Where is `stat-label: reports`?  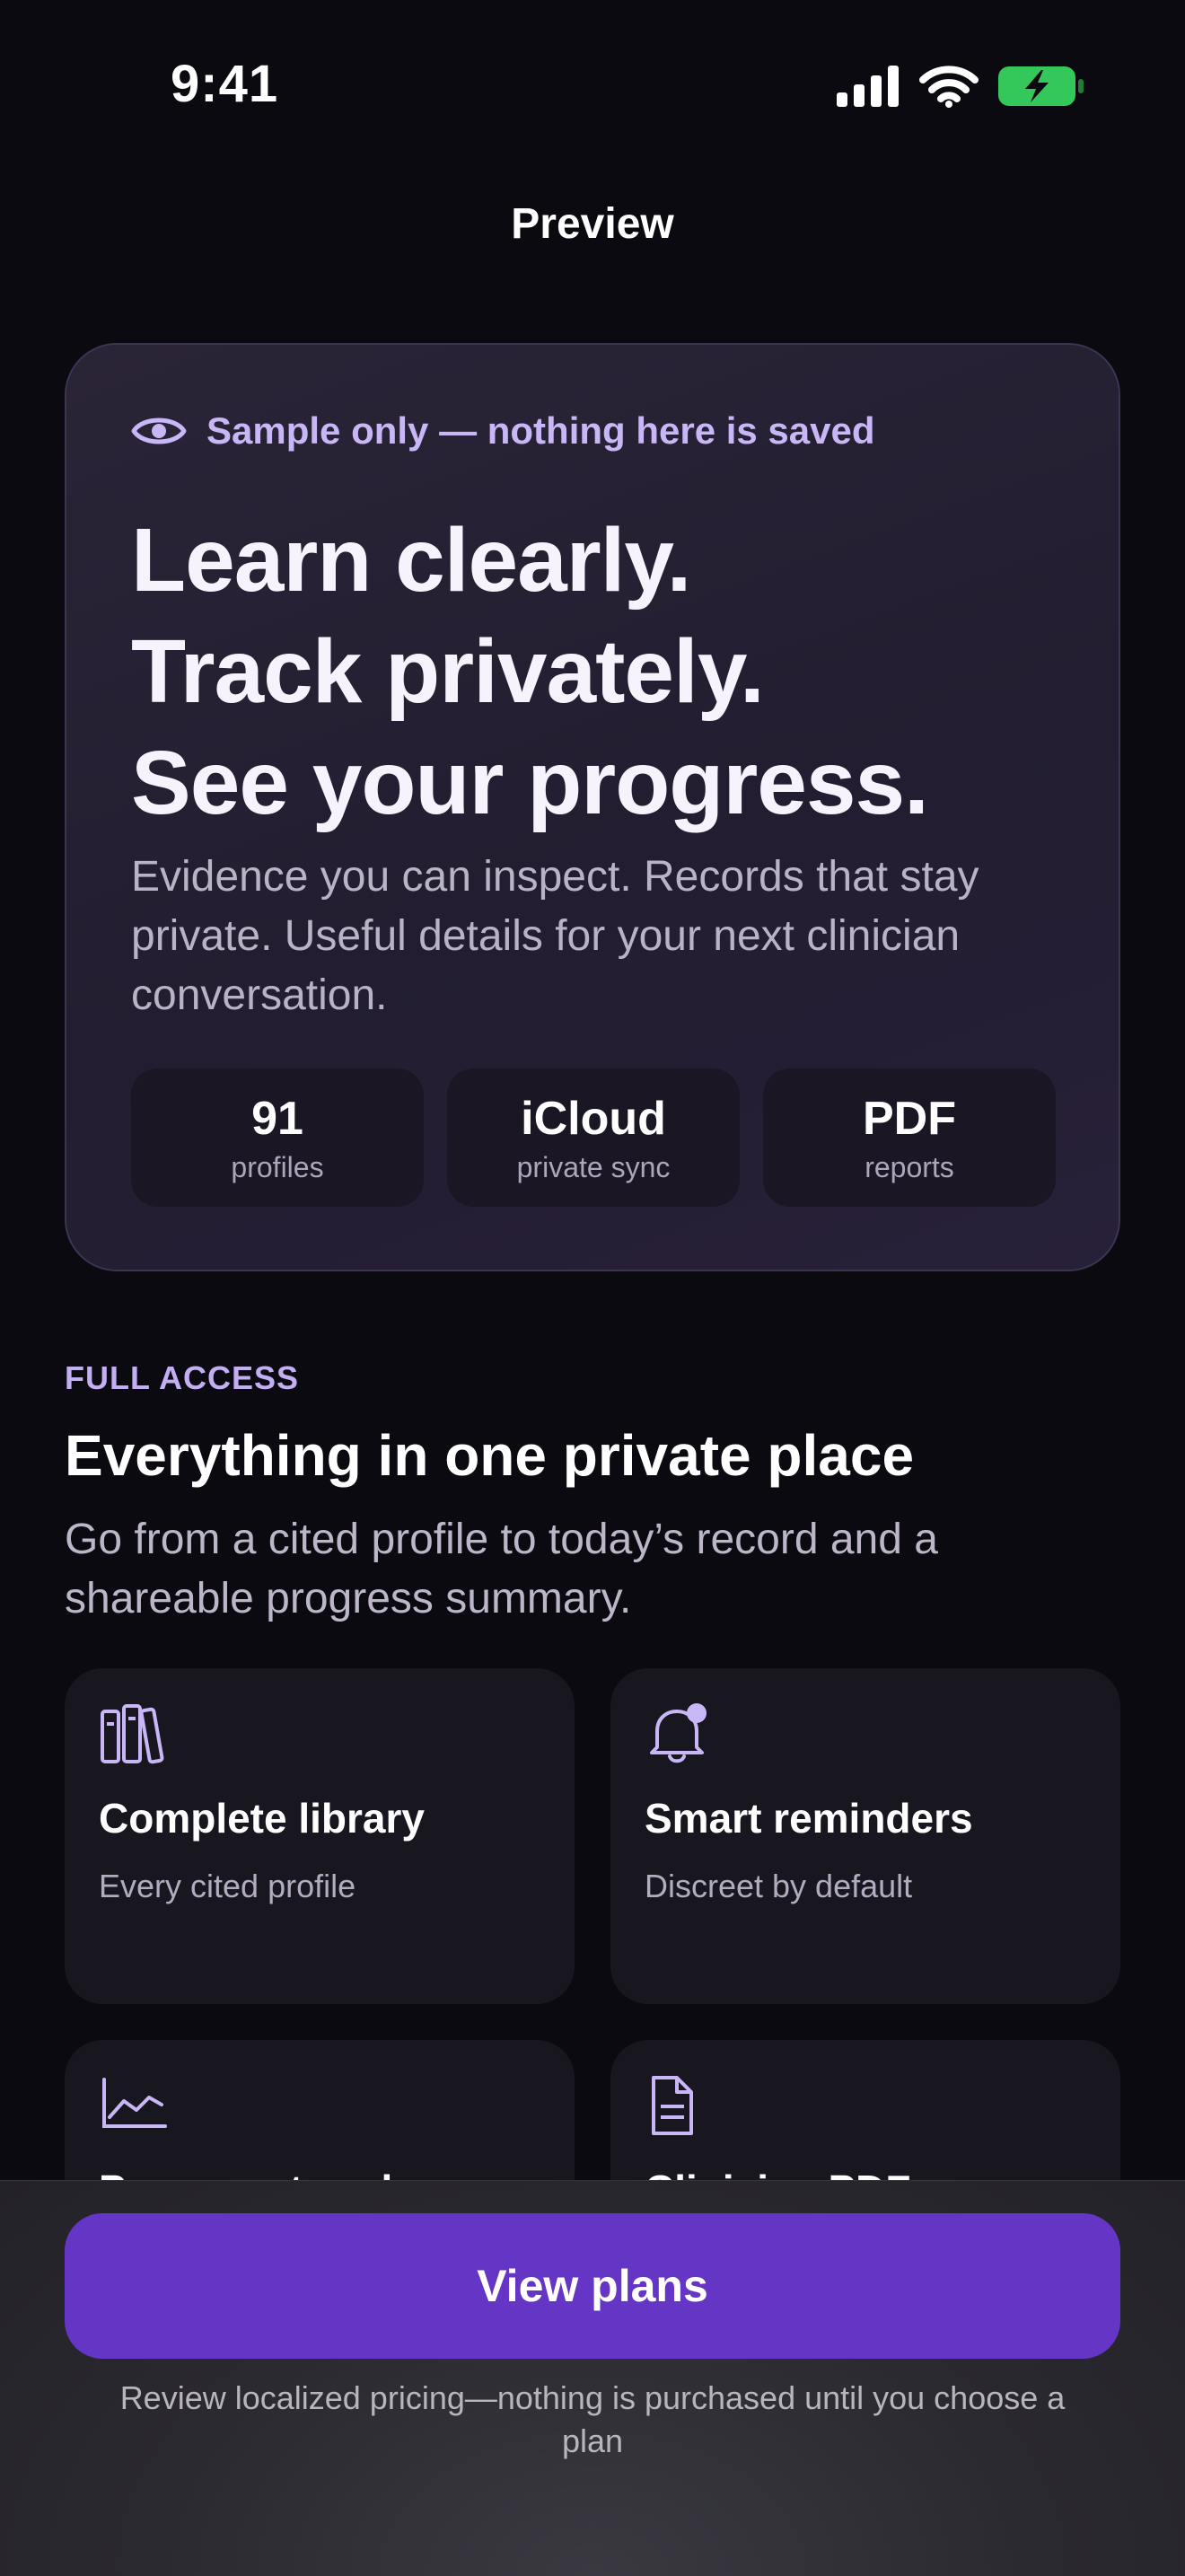
stat-label: reports is located at coordinates (909, 1166).